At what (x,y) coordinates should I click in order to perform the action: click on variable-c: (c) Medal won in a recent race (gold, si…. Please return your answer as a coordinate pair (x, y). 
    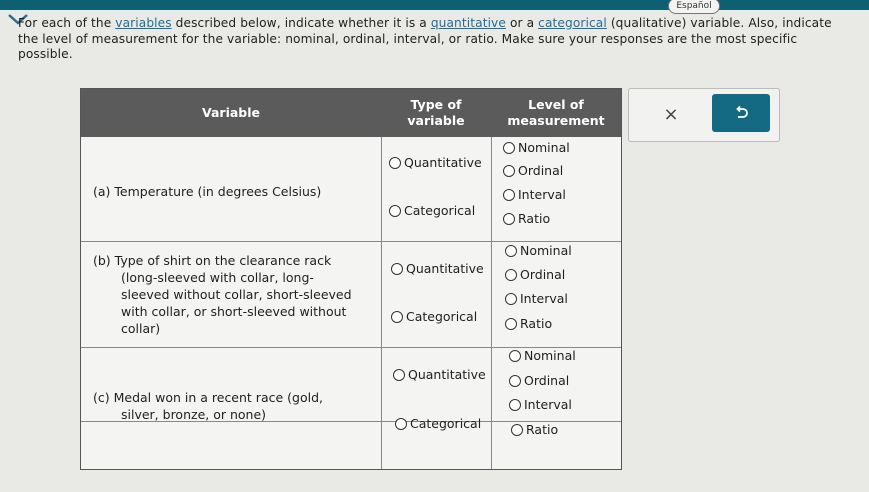
    Looking at the image, I should click on (208, 406).